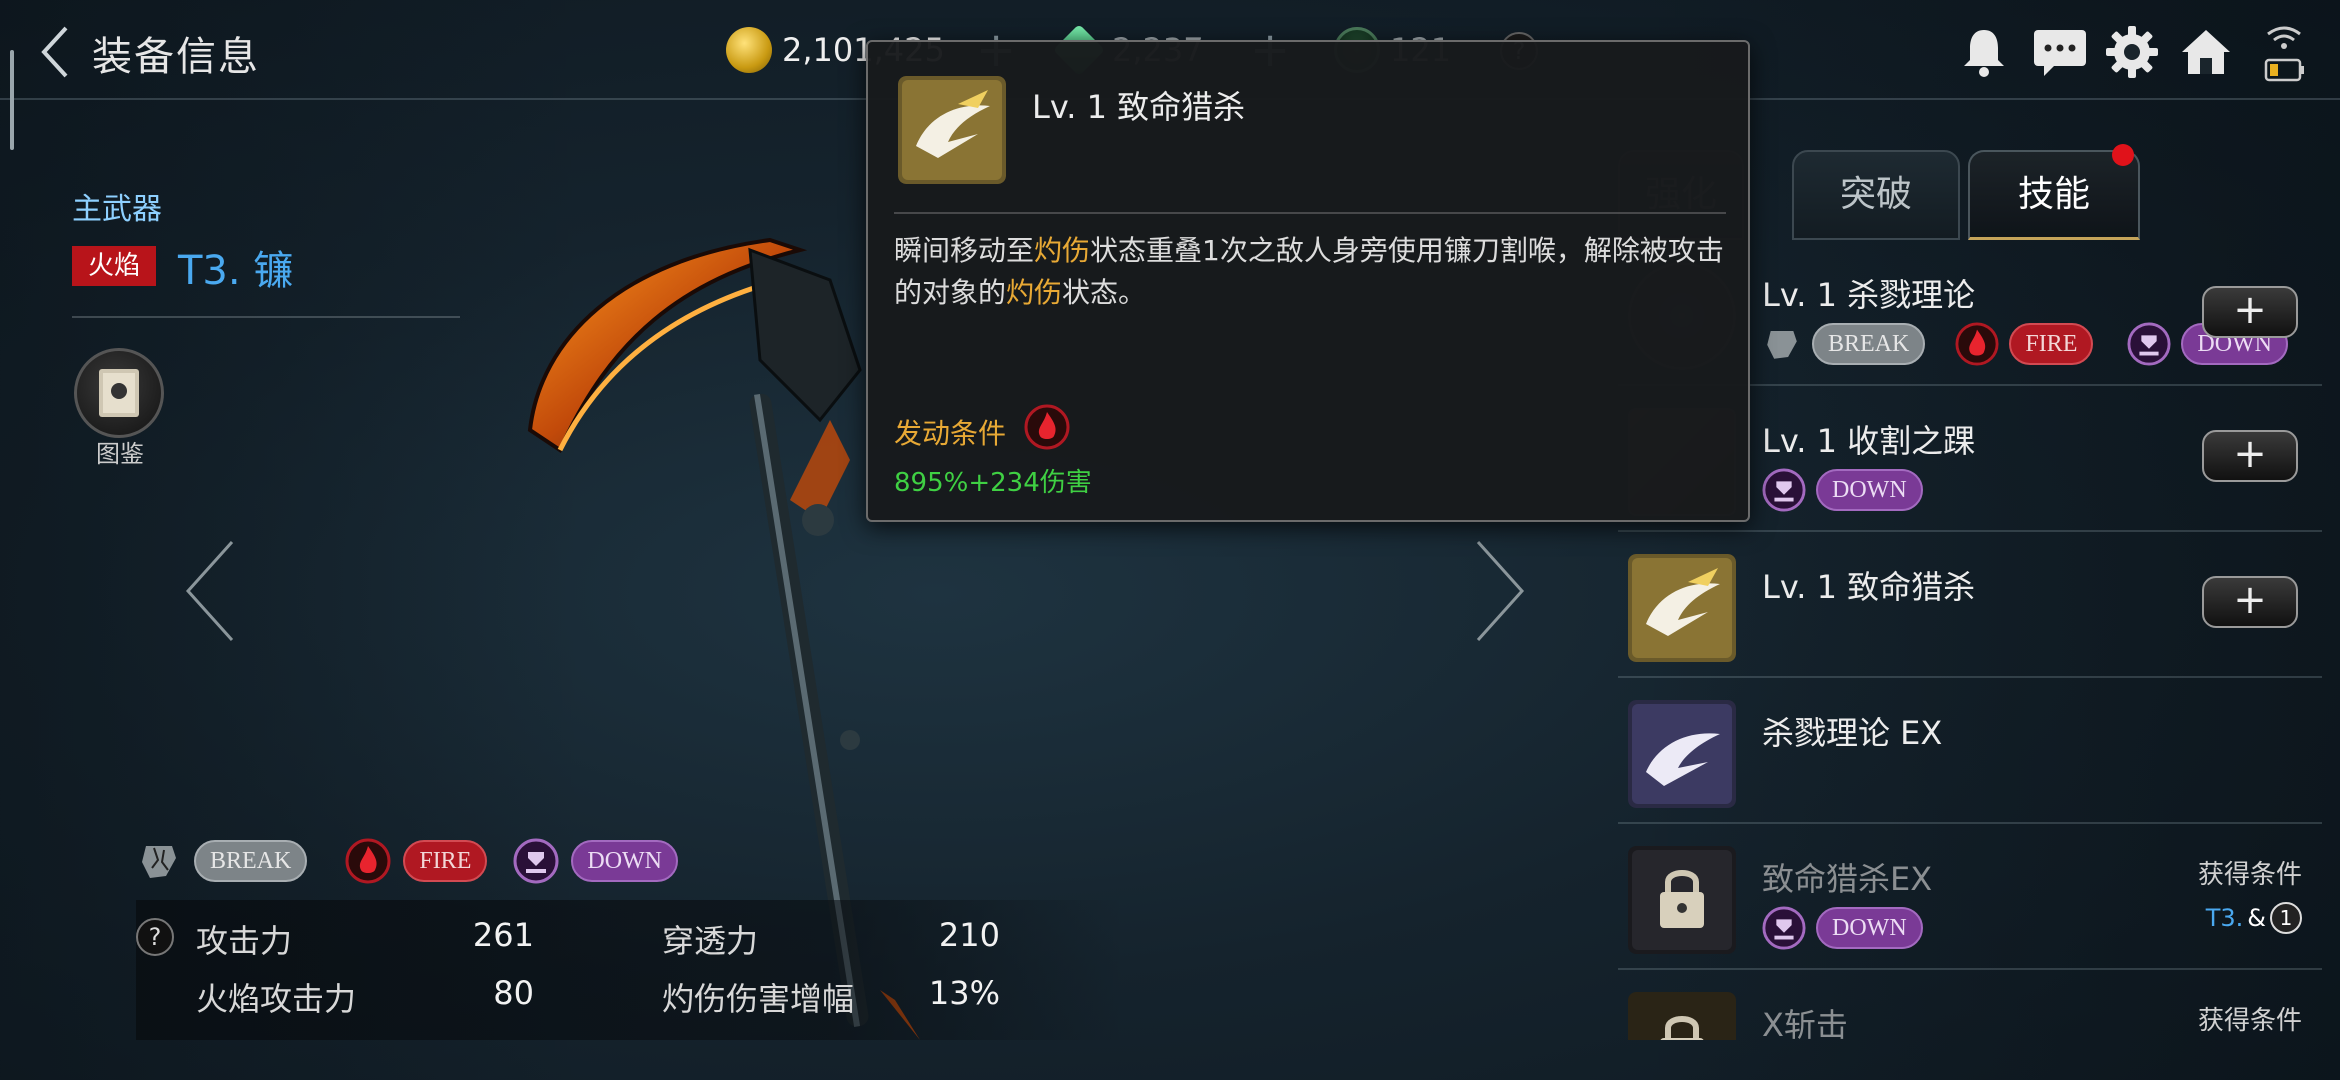 The height and width of the screenshot is (1080, 2340). Describe the element at coordinates (12, 100) in the screenshot. I see `left-scroll-indicator` at that location.